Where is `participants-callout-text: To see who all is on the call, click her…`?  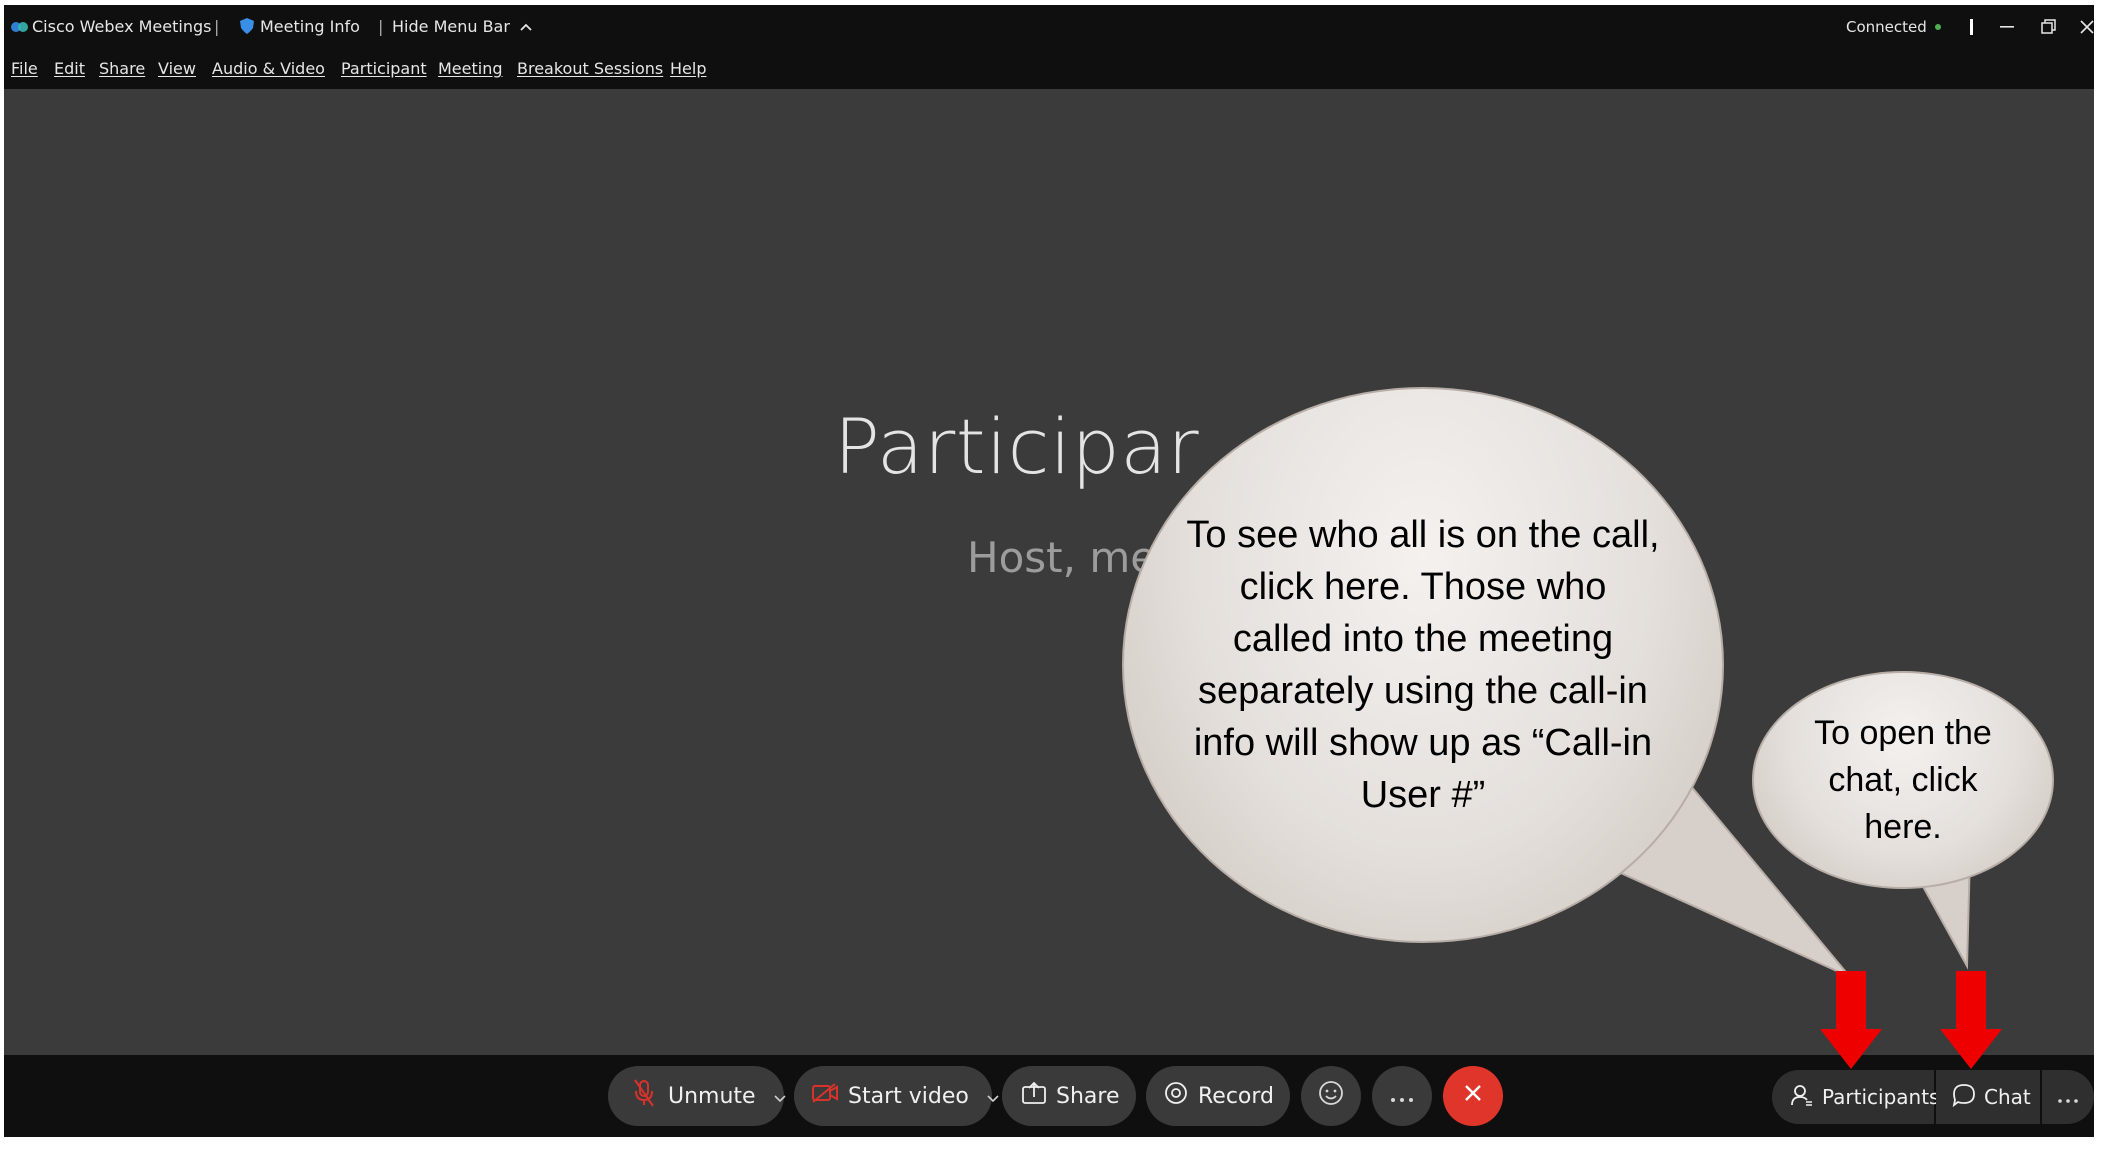 participants-callout-text: To see who all is on the call, click her… is located at coordinates (1423, 665).